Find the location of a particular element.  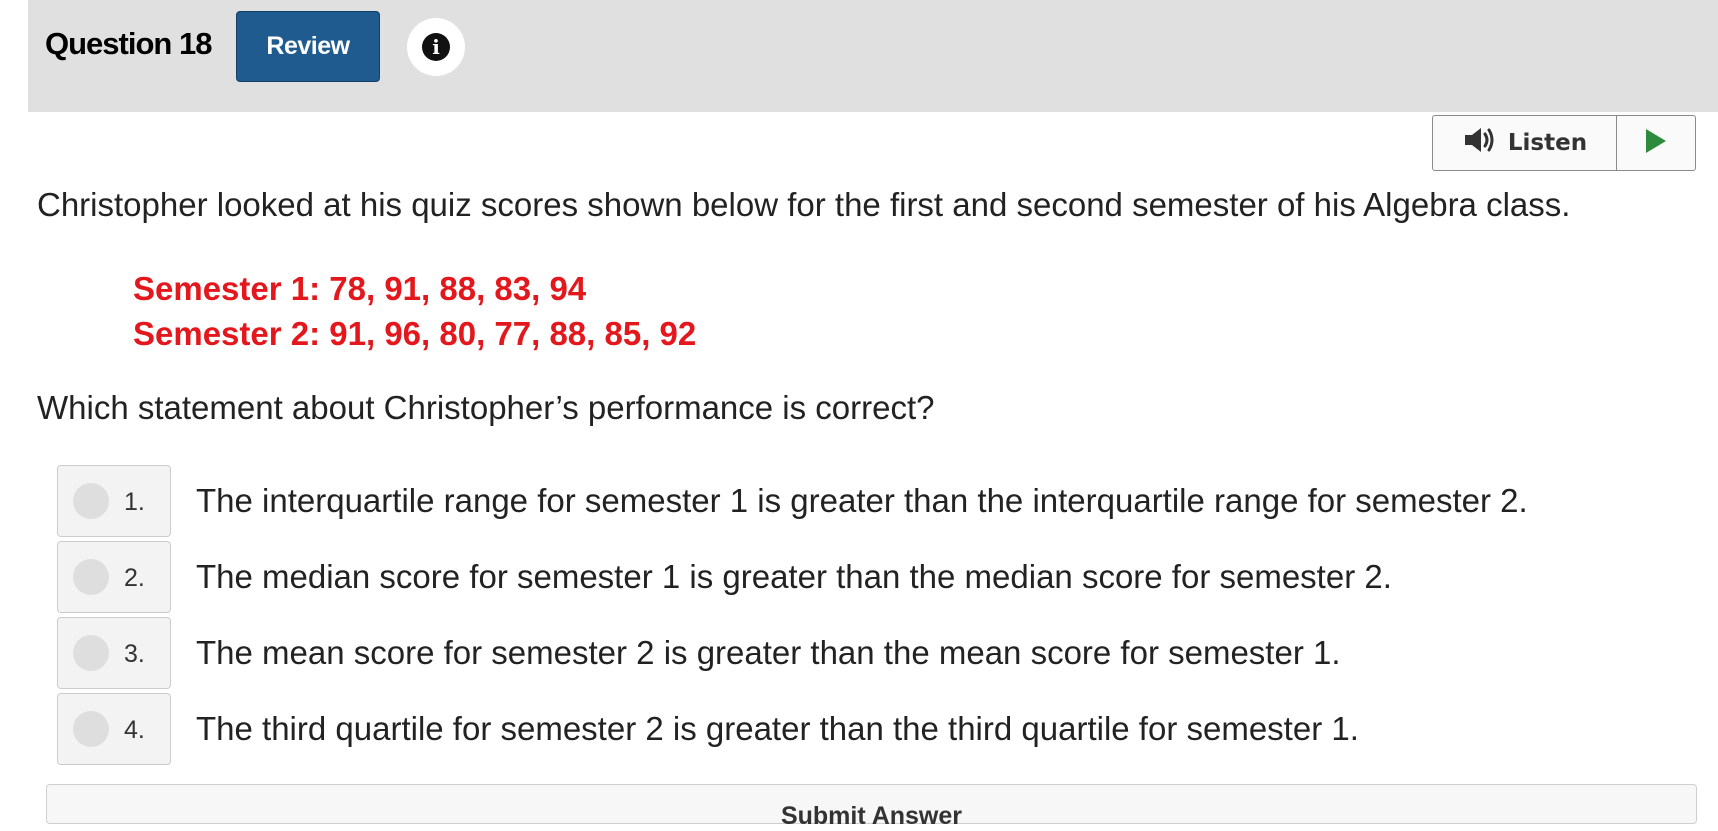

listen-label: Listen is located at coordinates (1547, 143).